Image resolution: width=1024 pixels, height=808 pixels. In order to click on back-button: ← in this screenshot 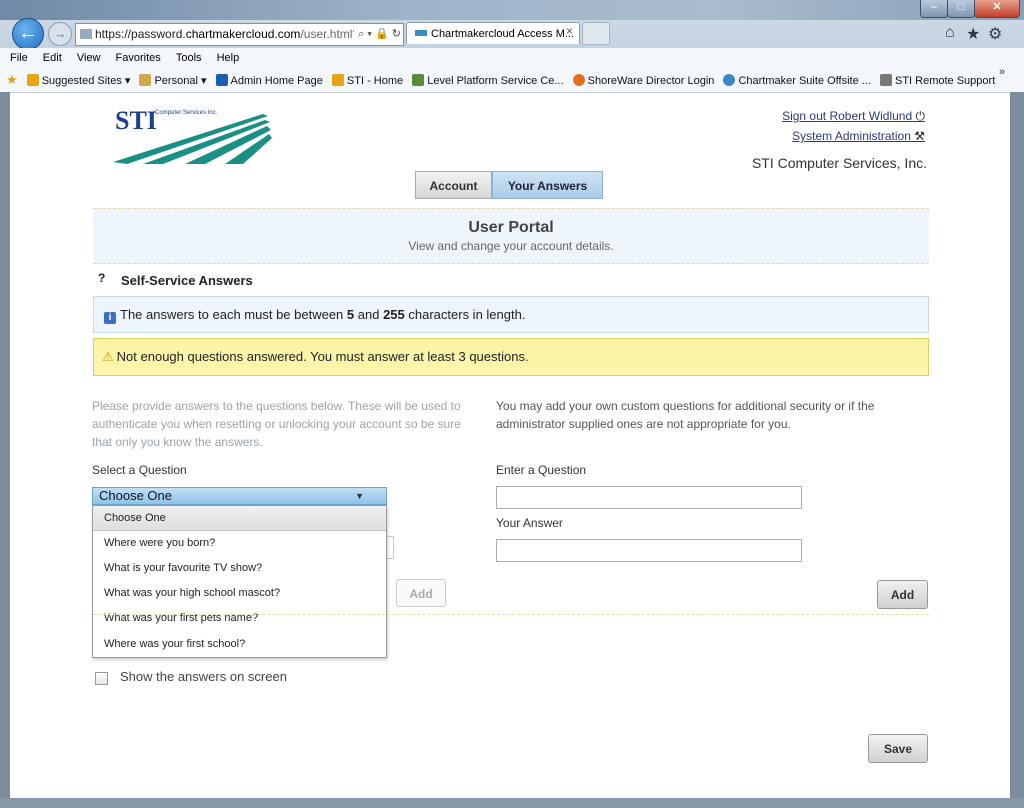, I will do `click(28, 34)`.